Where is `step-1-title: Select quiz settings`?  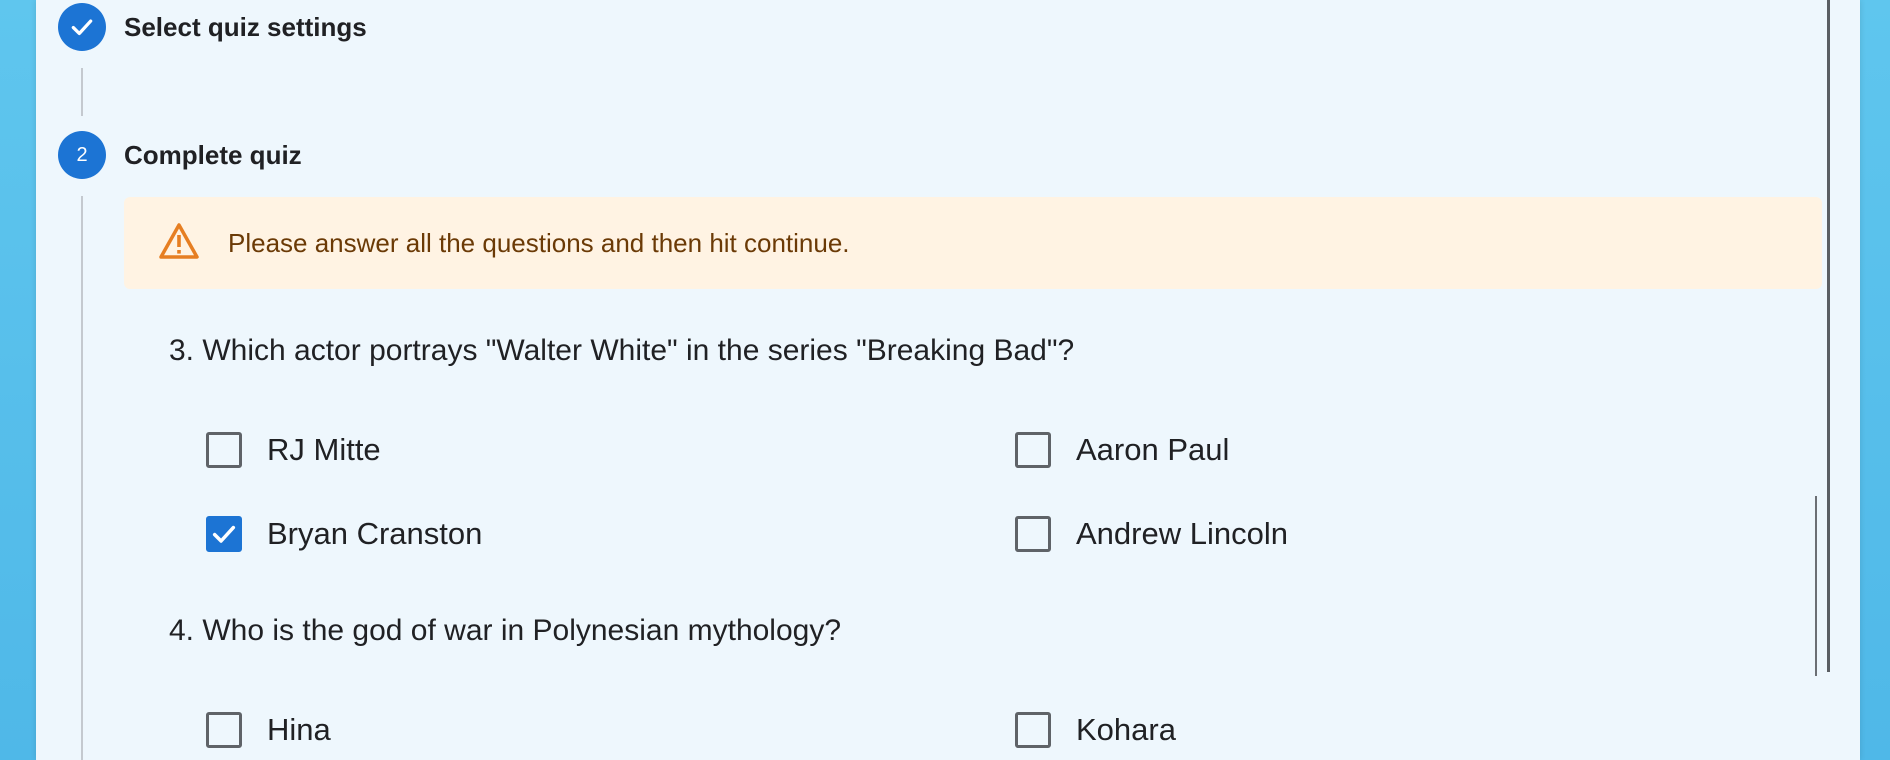
step-1-title: Select quiz settings is located at coordinates (245, 26).